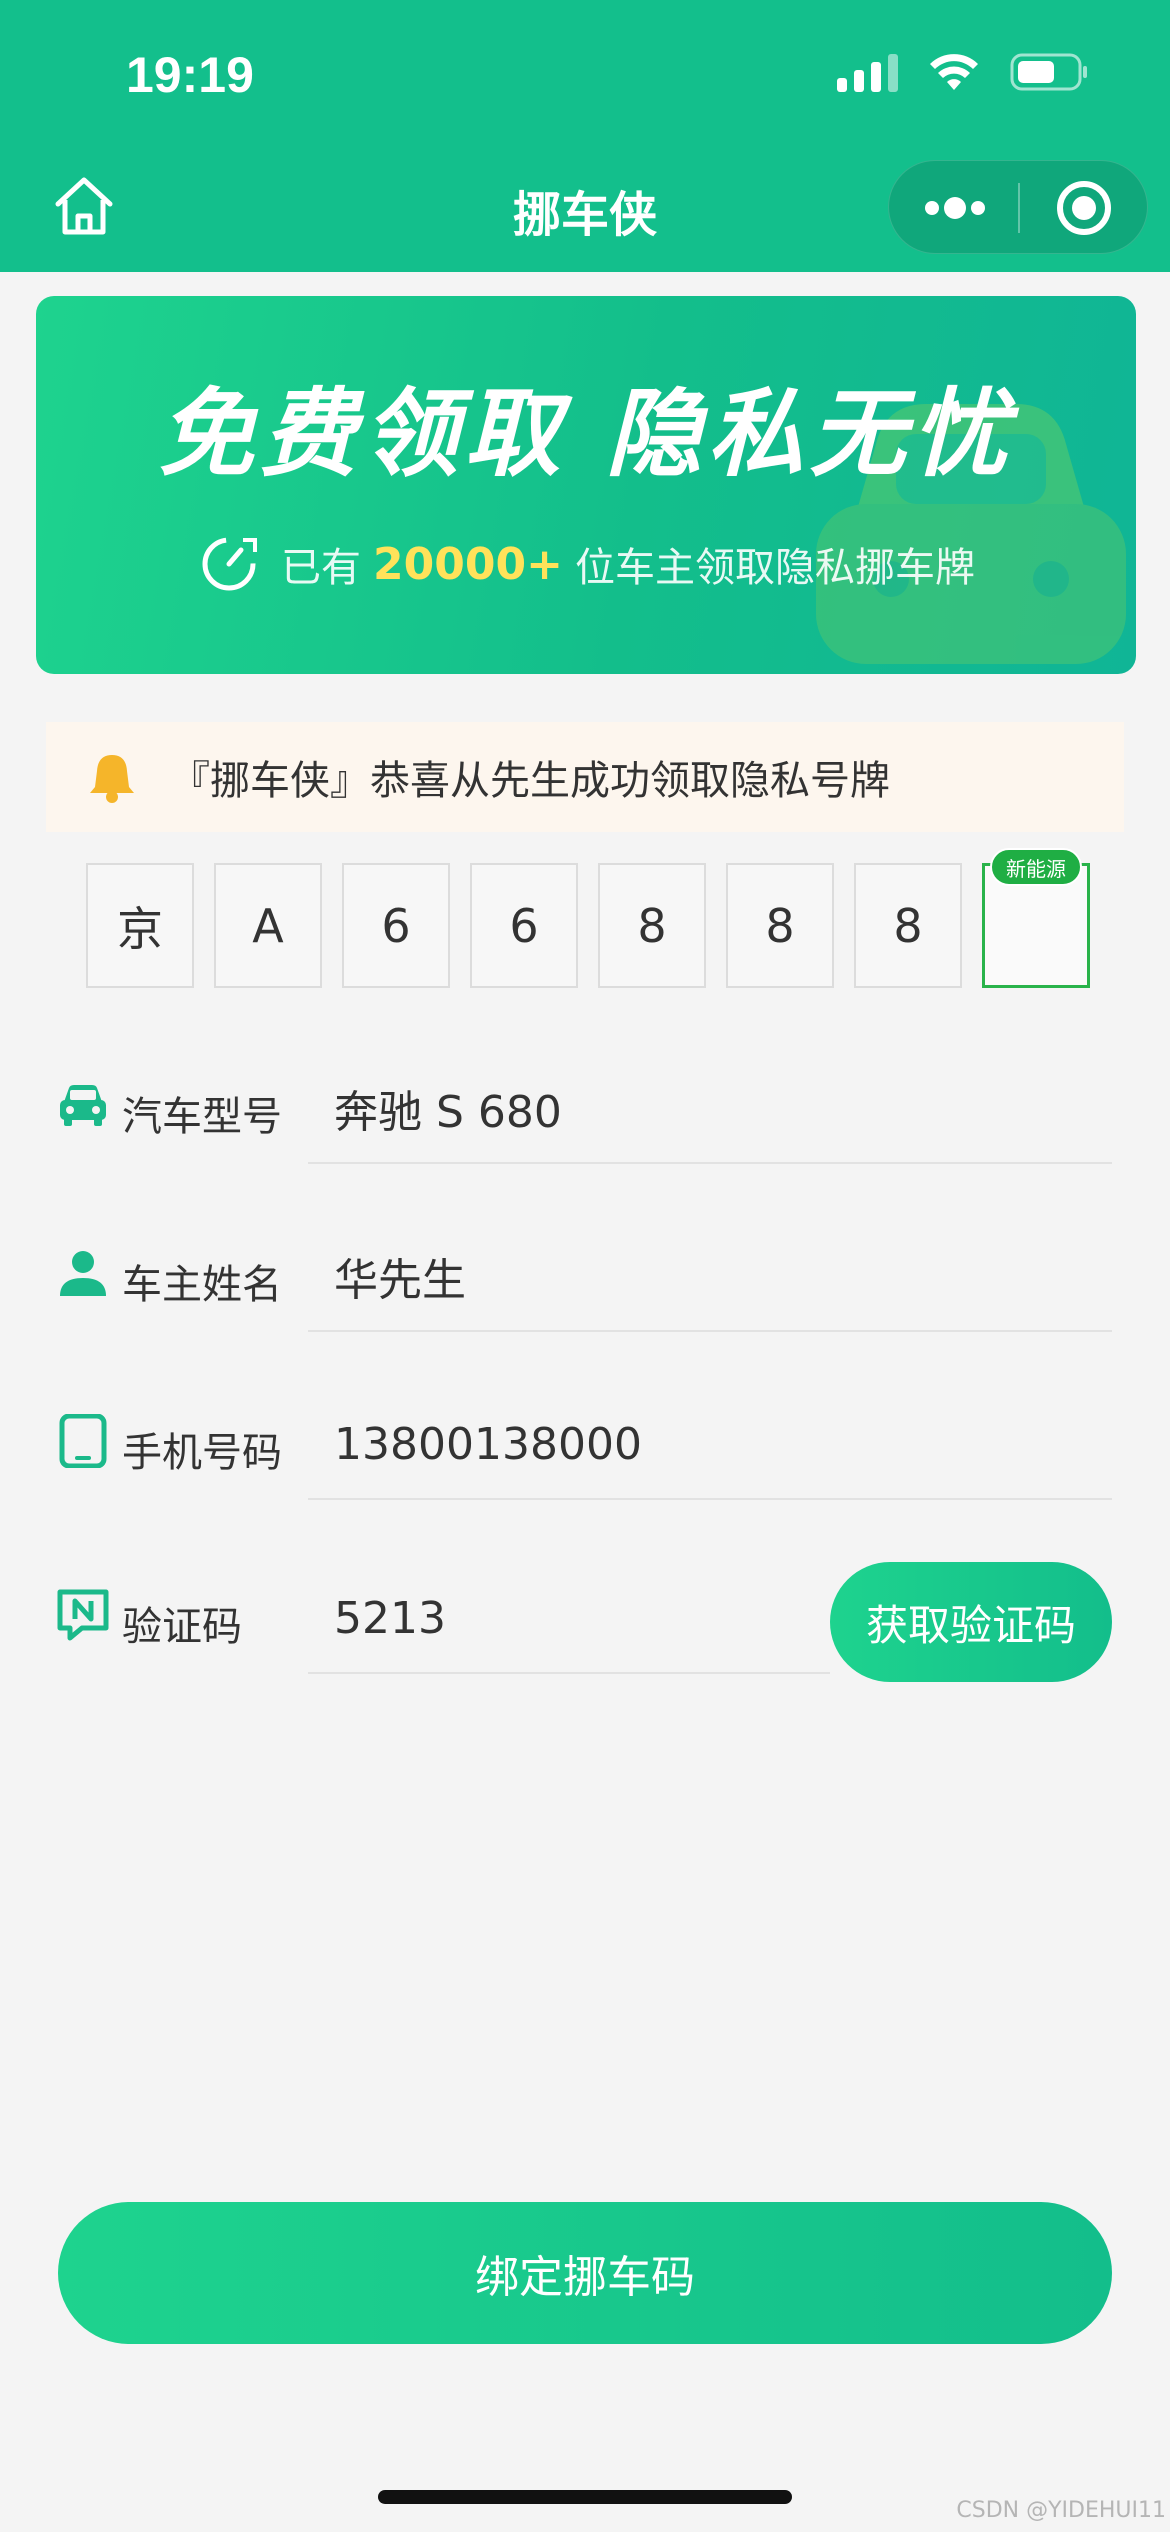 This screenshot has height=2532, width=1170. I want to click on battery-icon, so click(1048, 72).